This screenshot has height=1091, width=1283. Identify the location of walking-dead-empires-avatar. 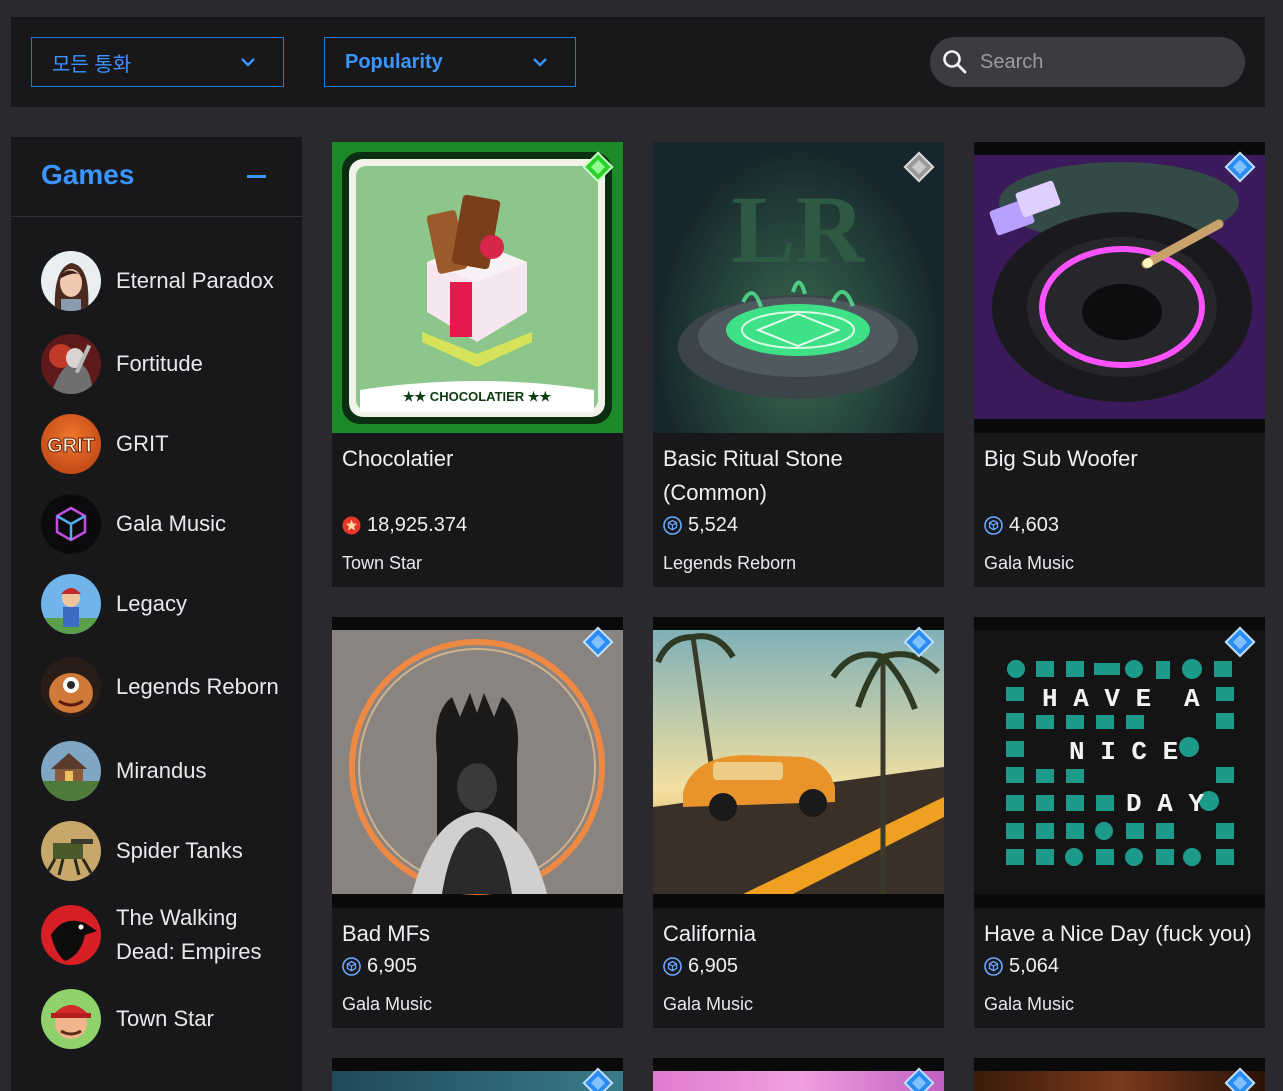
(71, 935).